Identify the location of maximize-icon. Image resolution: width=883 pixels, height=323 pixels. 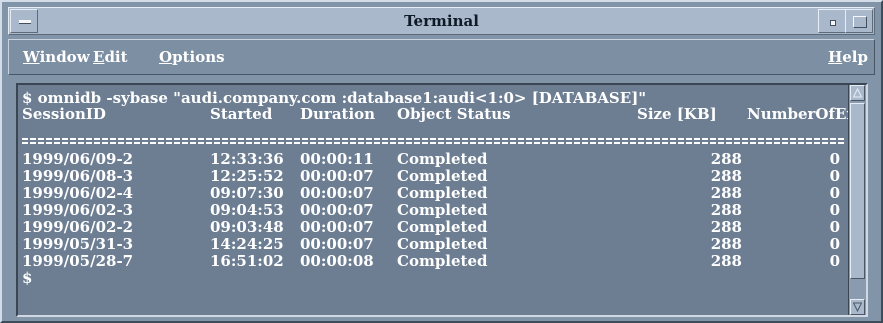
(860, 22).